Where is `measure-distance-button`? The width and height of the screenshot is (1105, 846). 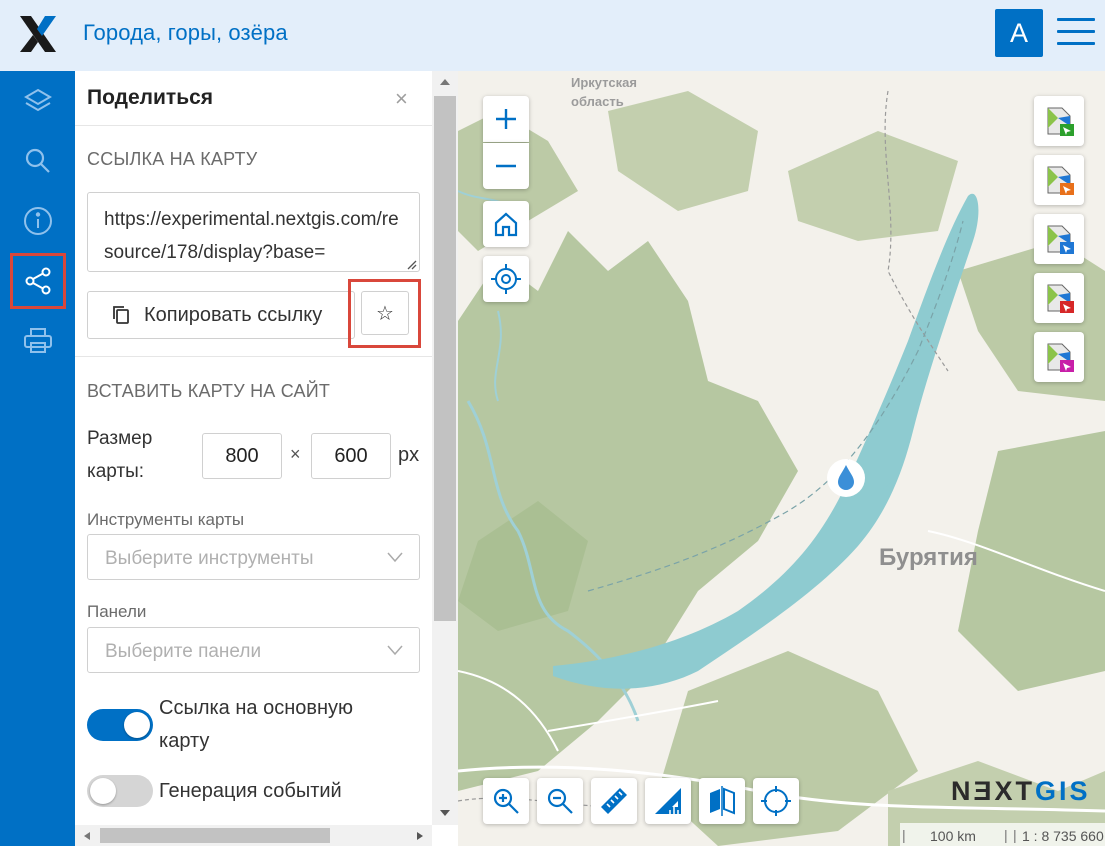
measure-distance-button is located at coordinates (614, 801).